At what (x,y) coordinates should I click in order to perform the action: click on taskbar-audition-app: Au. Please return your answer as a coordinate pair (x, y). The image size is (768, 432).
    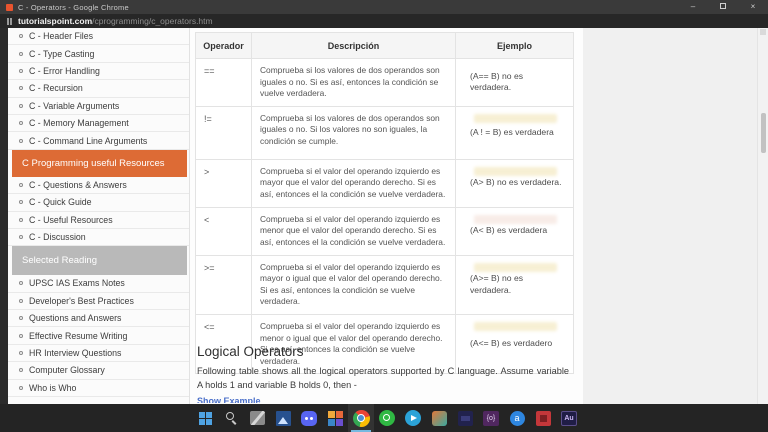
    Looking at the image, I should click on (569, 418).